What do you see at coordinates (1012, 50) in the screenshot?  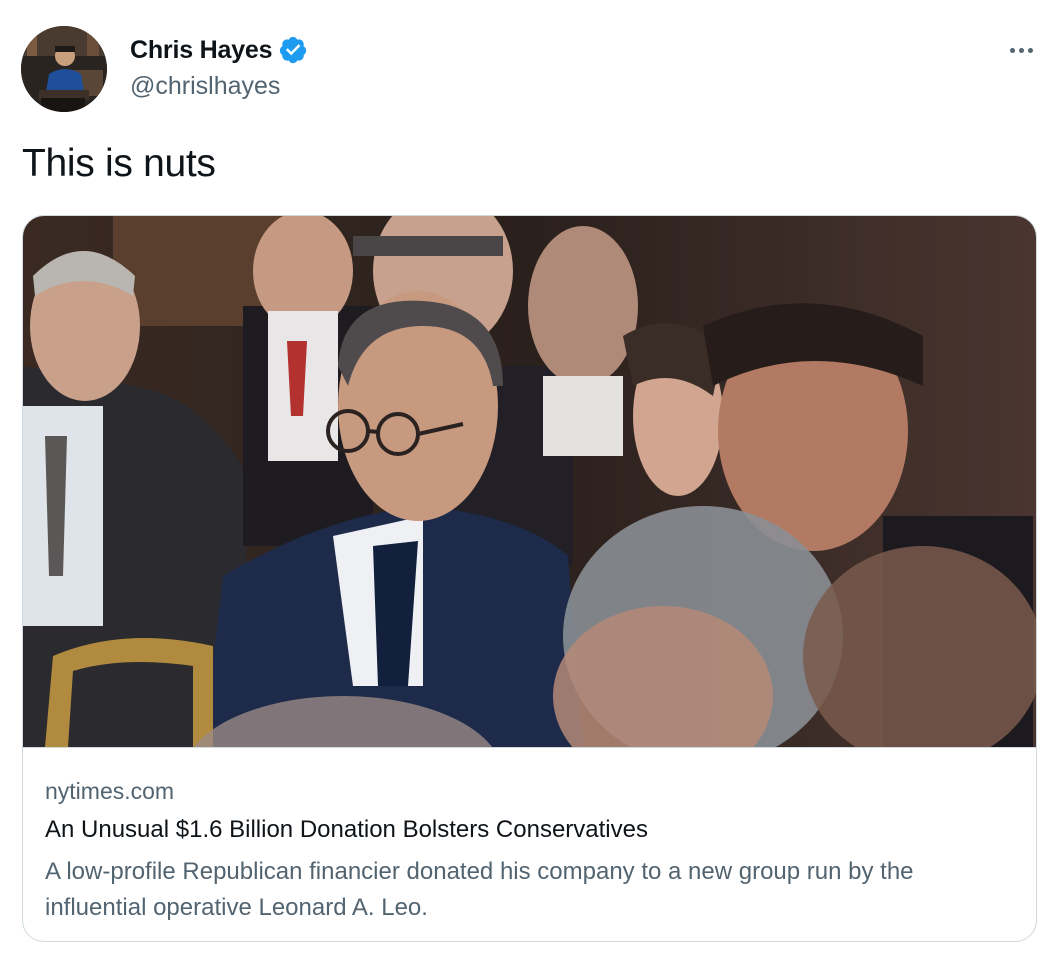 I see `ellipsis-icon` at bounding box center [1012, 50].